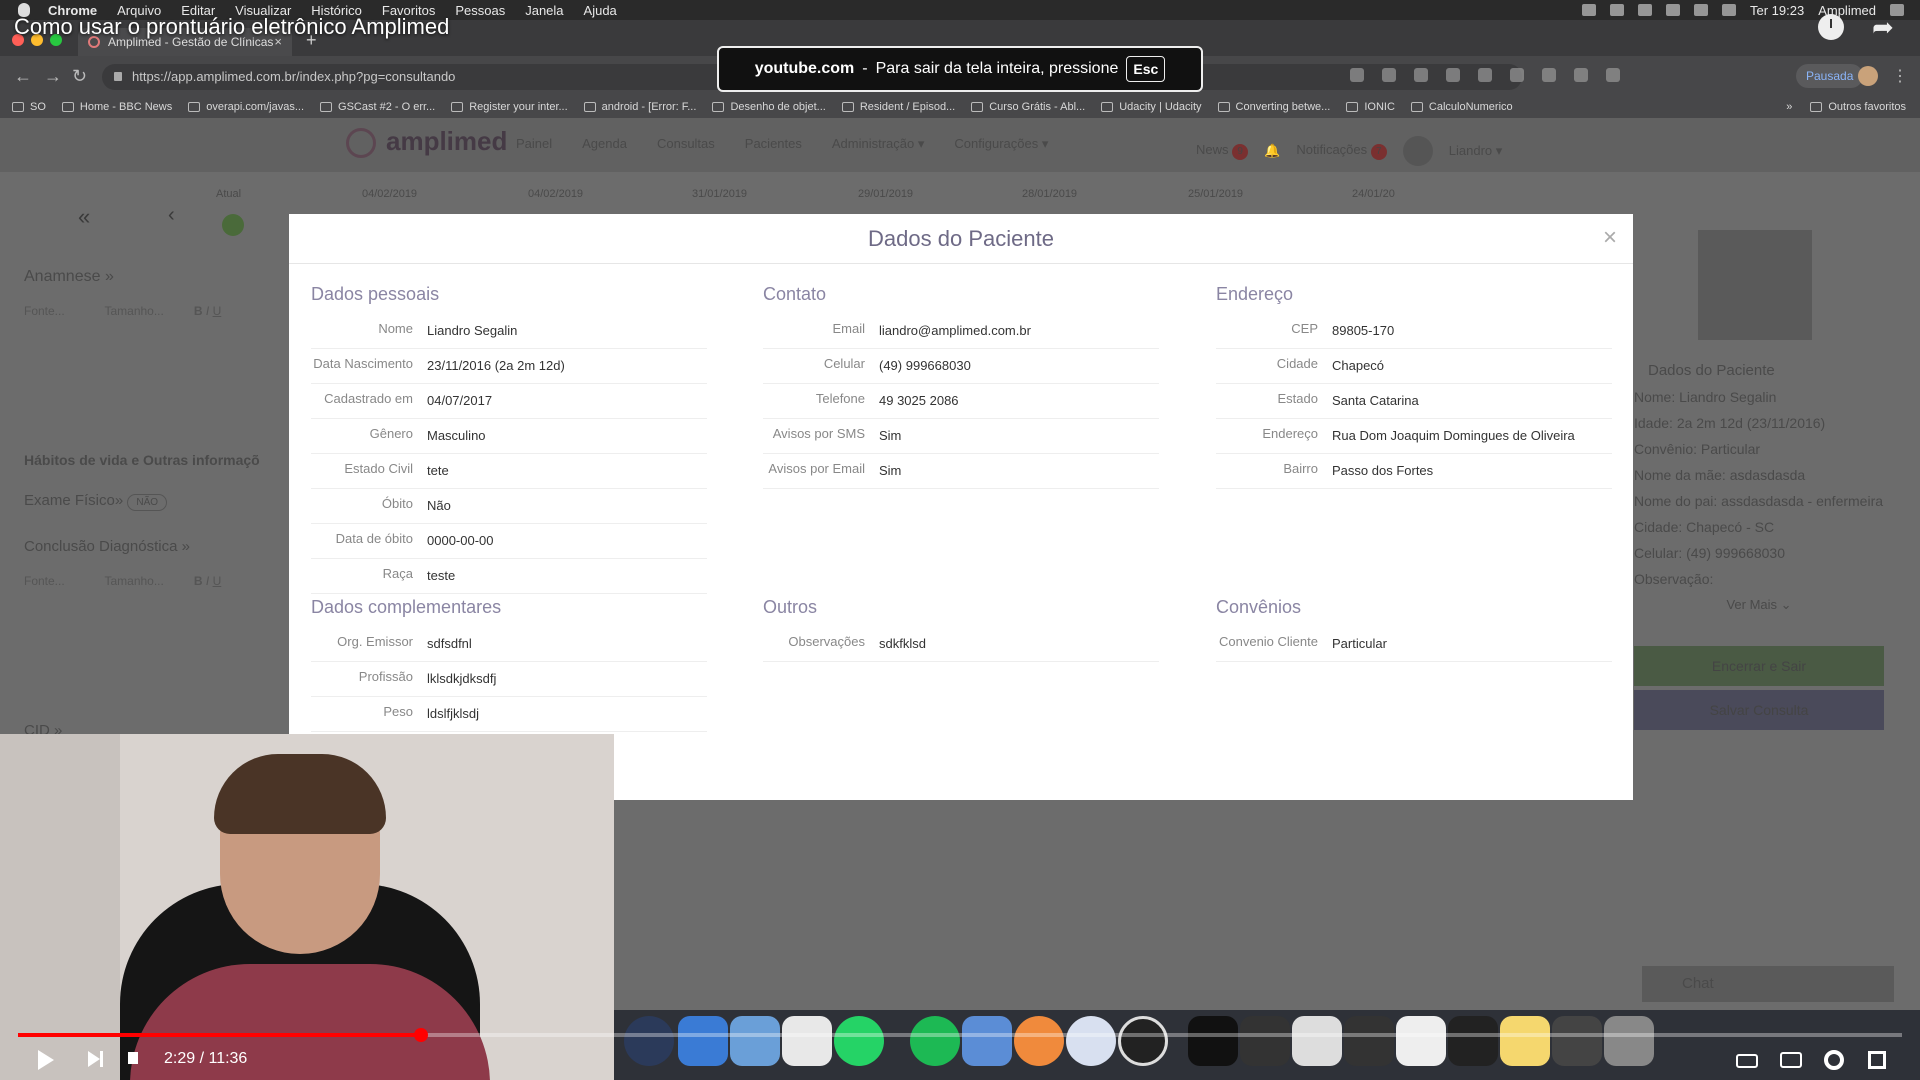  Describe the element at coordinates (1421, 75) in the screenshot. I see `opera-extension-icon` at that location.